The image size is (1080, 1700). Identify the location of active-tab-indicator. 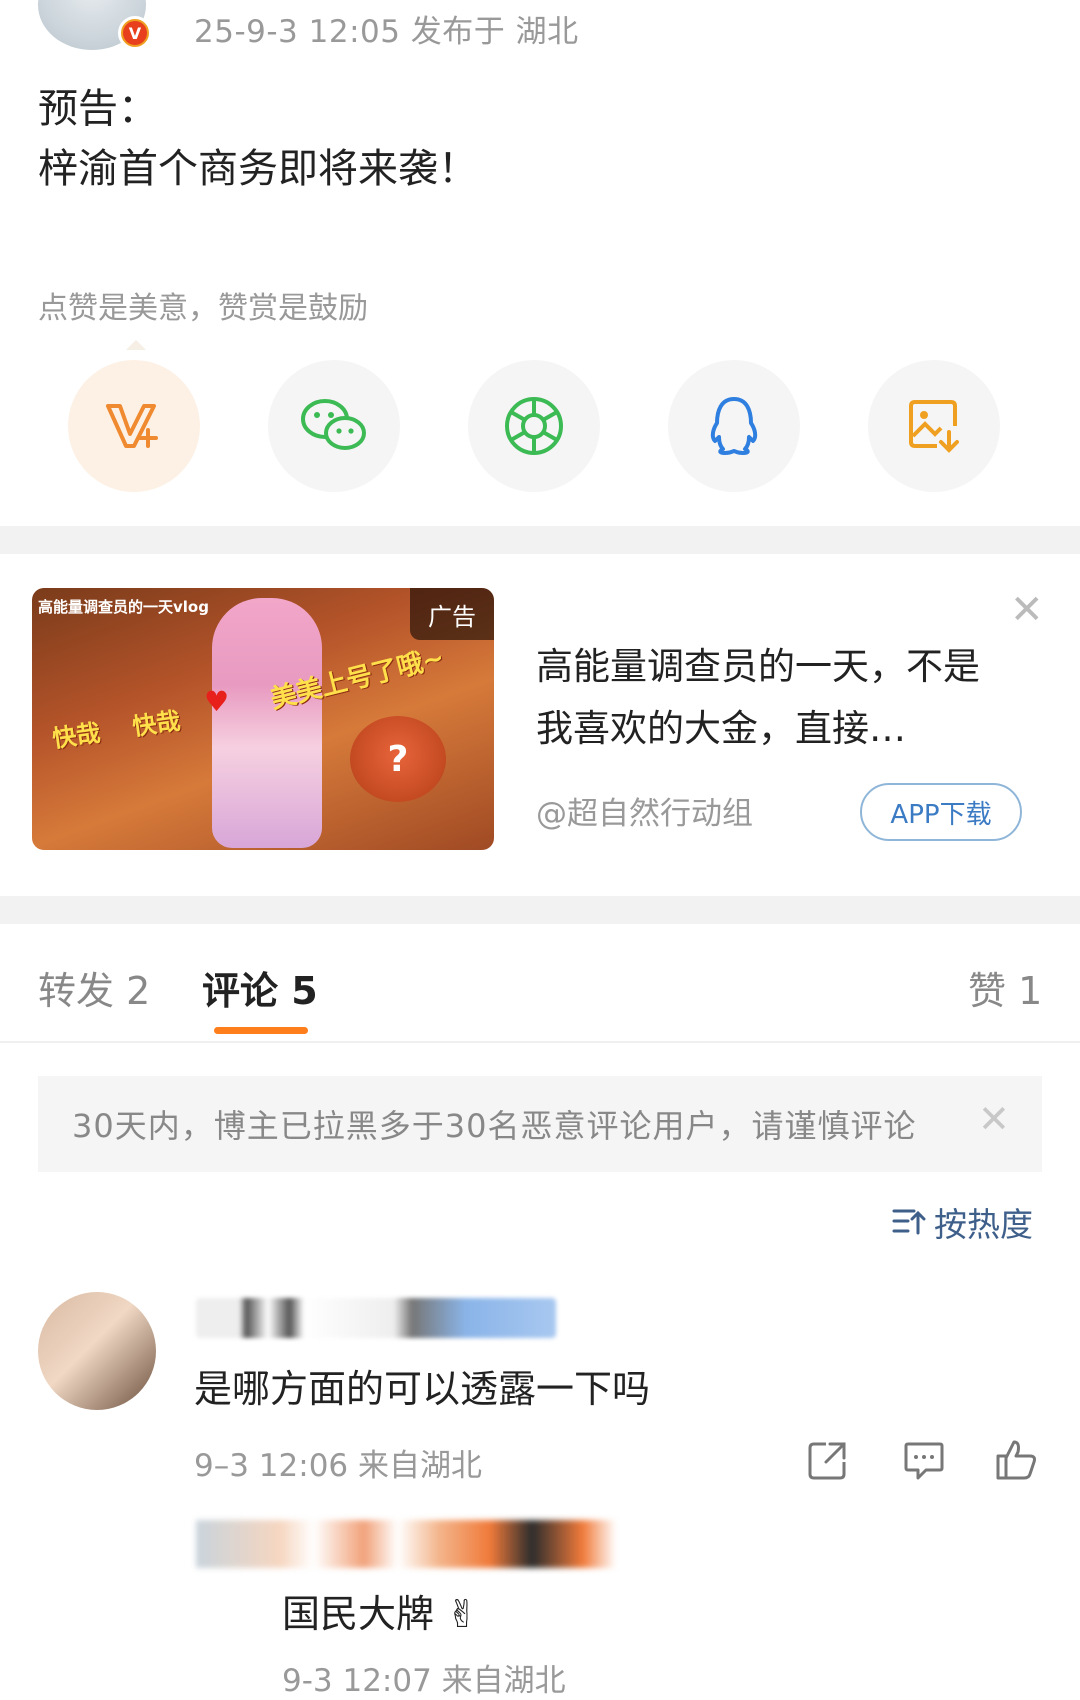
(261, 1030).